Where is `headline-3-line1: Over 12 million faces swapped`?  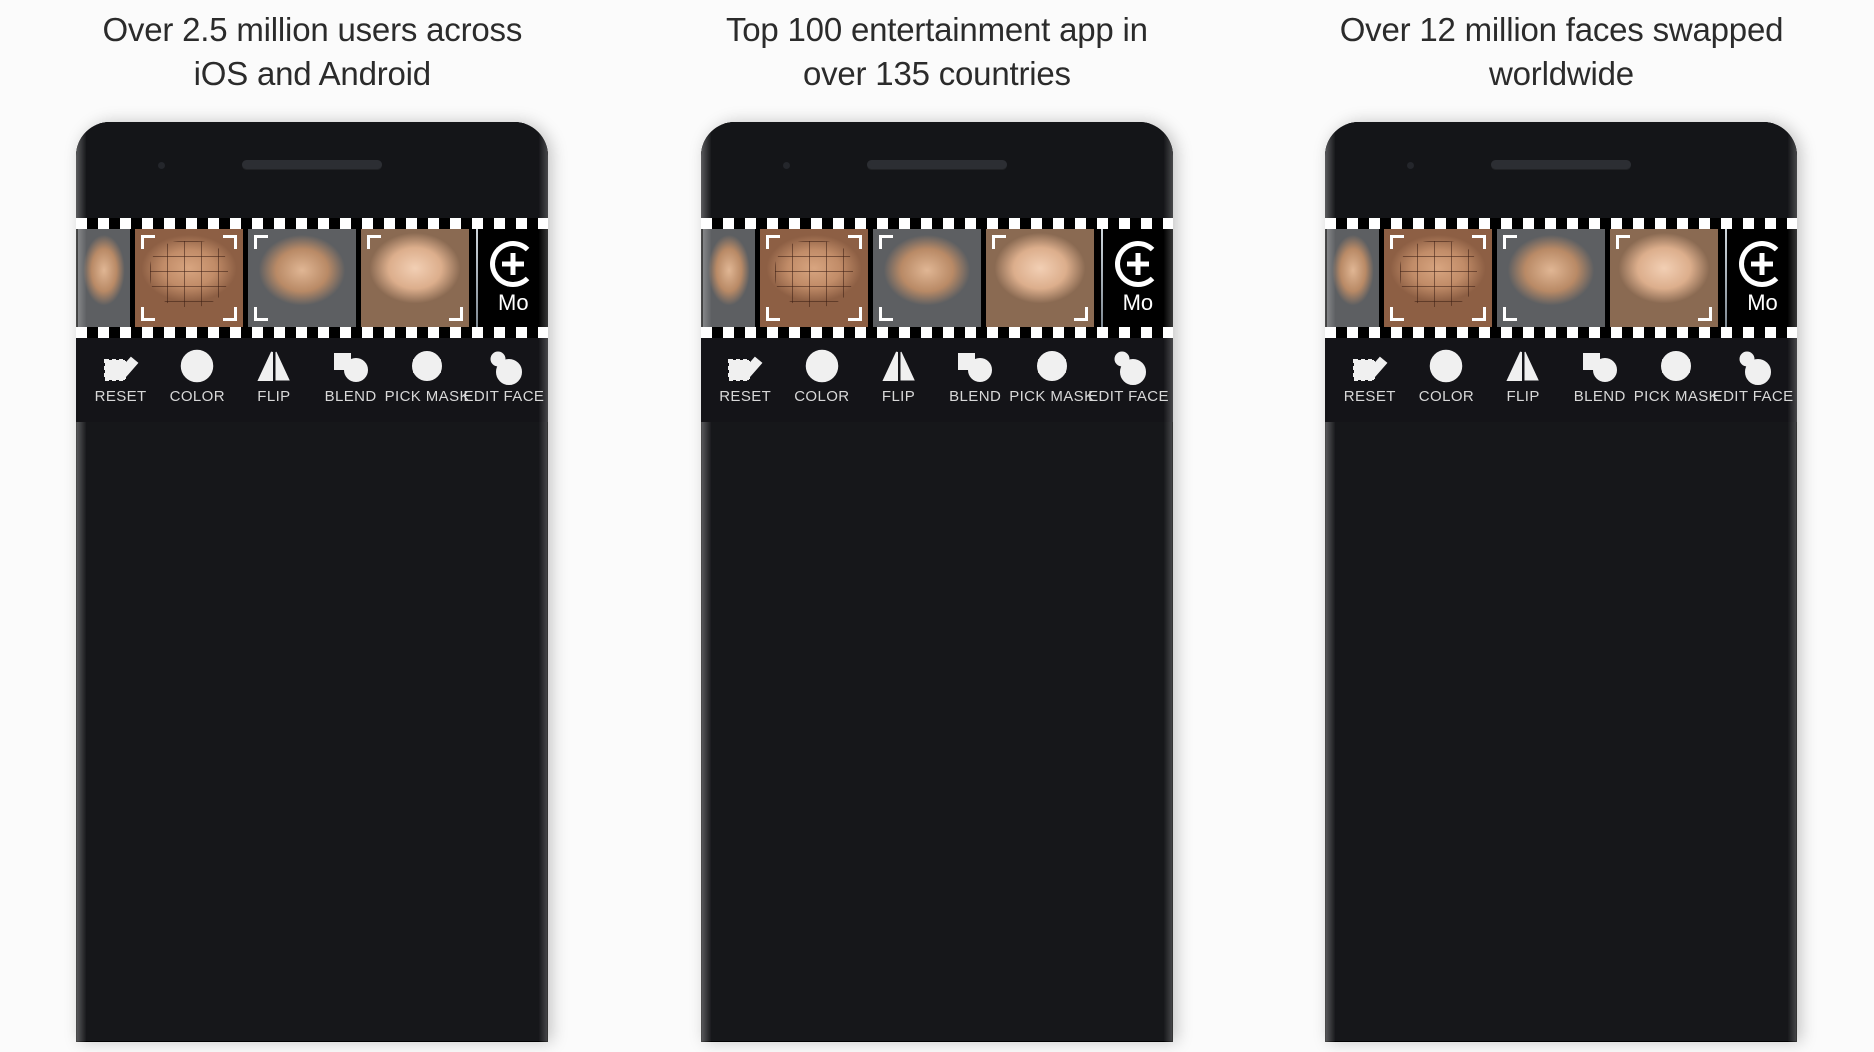
headline-3-line1: Over 12 million faces swapped is located at coordinates (1561, 29).